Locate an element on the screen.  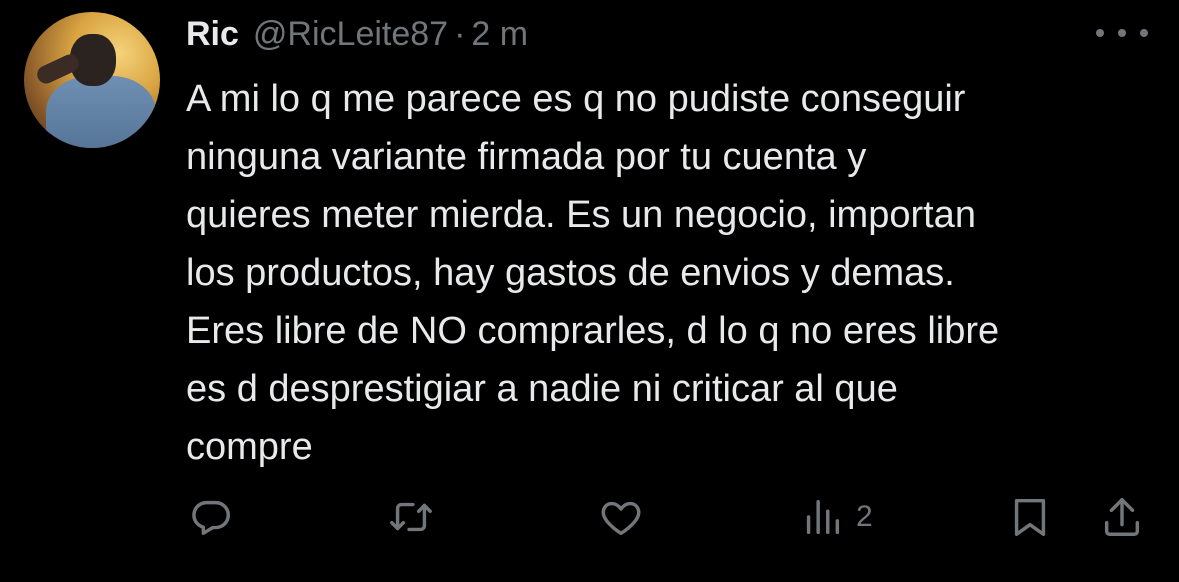
user-handle: @RicLeite87 is located at coordinates (350, 34).